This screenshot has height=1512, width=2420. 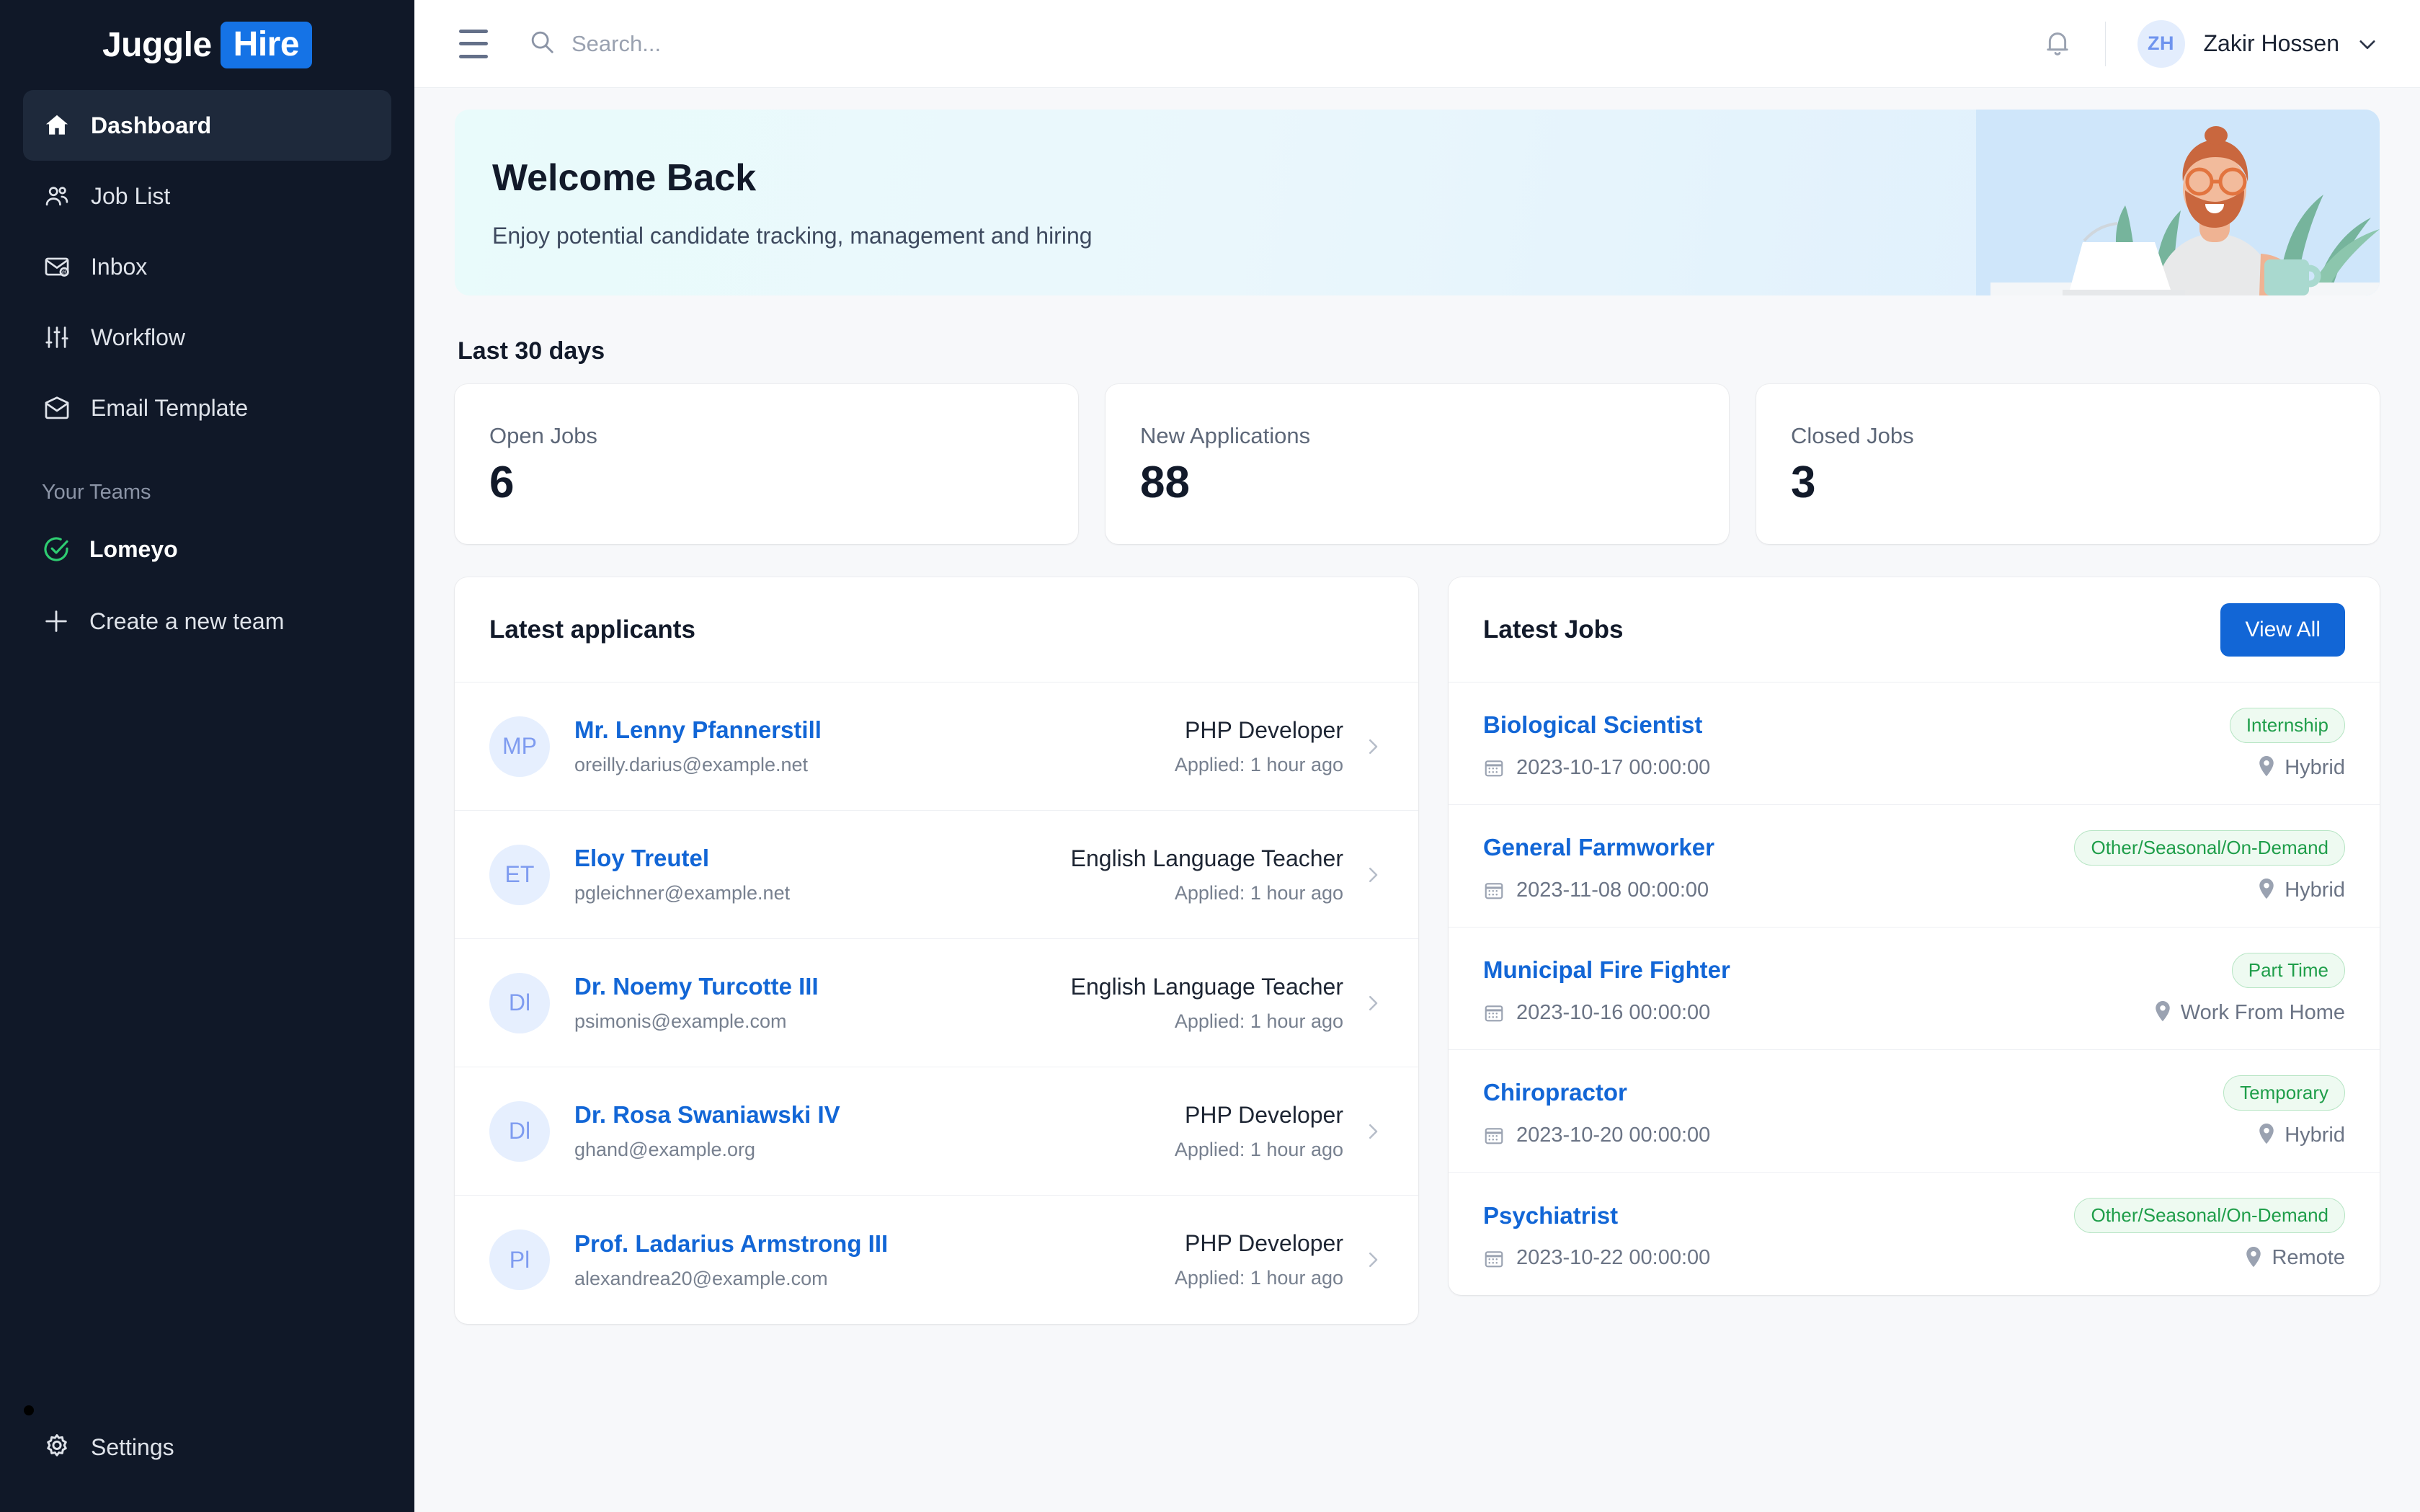 I want to click on stat-value: 3, so click(x=1803, y=483).